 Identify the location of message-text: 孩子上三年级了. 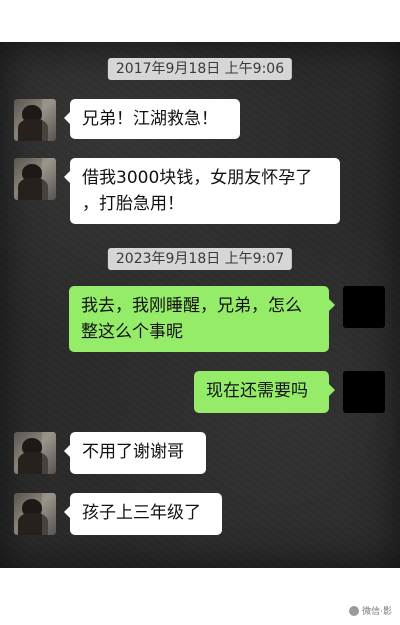
(141, 513).